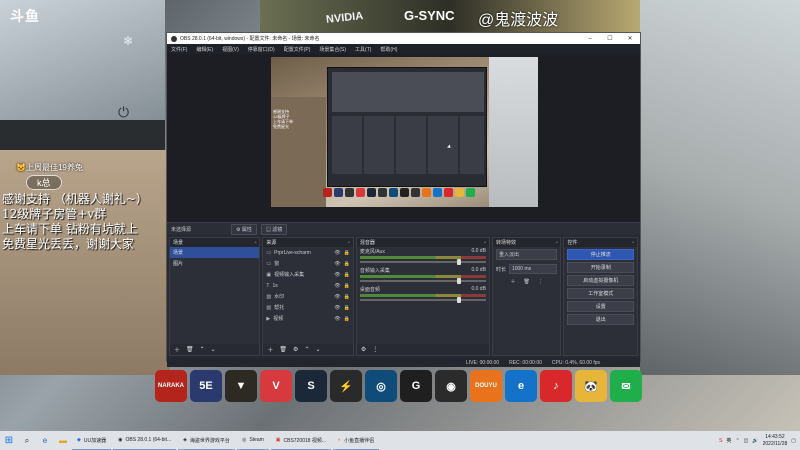 This screenshot has height=450, width=800. Describe the element at coordinates (486, 386) in the screenshot. I see `dock-app-icon: DOUYU` at that location.